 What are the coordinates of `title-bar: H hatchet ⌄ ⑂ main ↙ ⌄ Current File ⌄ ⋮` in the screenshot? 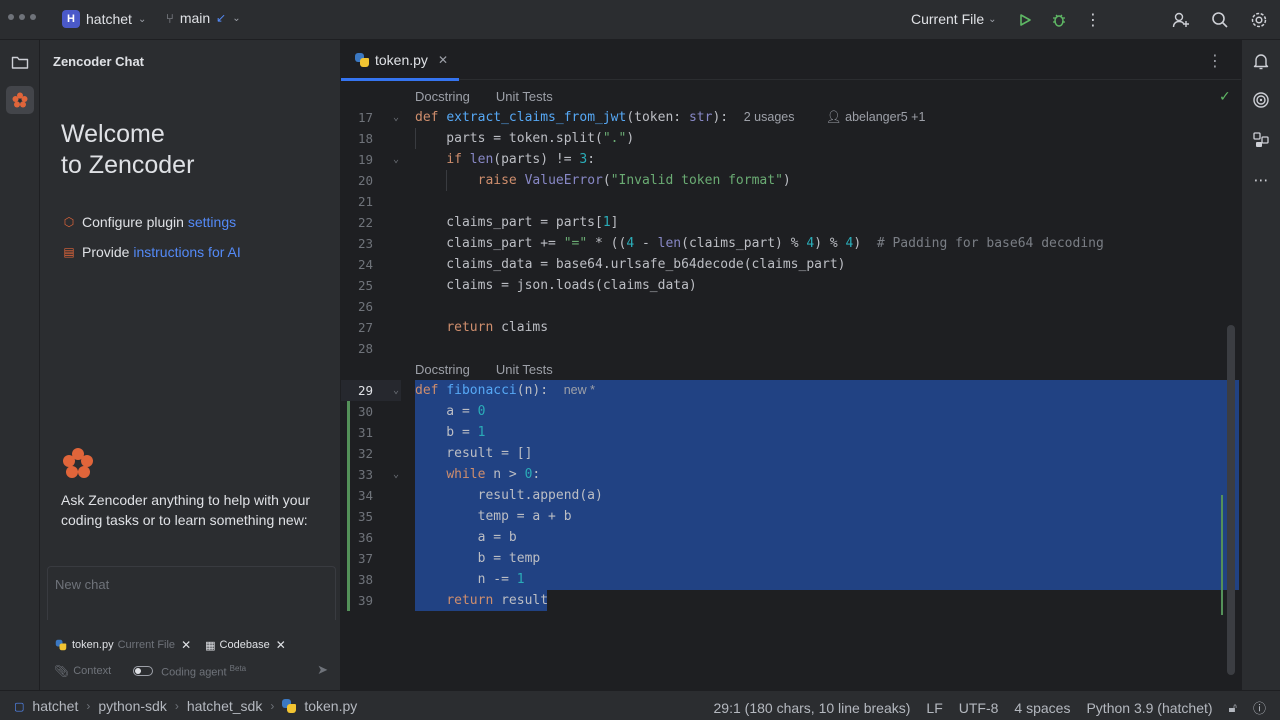 It's located at (640, 20).